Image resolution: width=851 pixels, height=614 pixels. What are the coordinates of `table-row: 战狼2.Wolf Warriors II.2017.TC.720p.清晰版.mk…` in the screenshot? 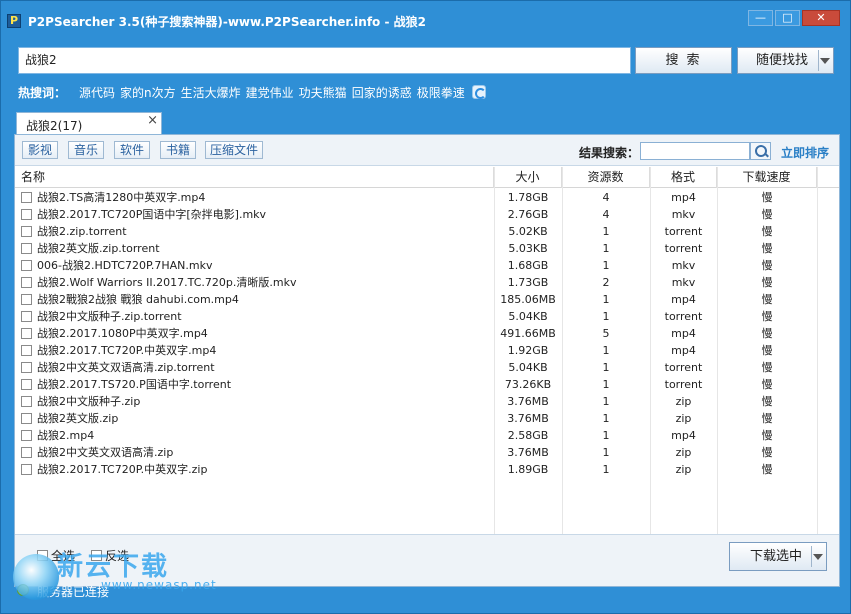 It's located at (427, 282).